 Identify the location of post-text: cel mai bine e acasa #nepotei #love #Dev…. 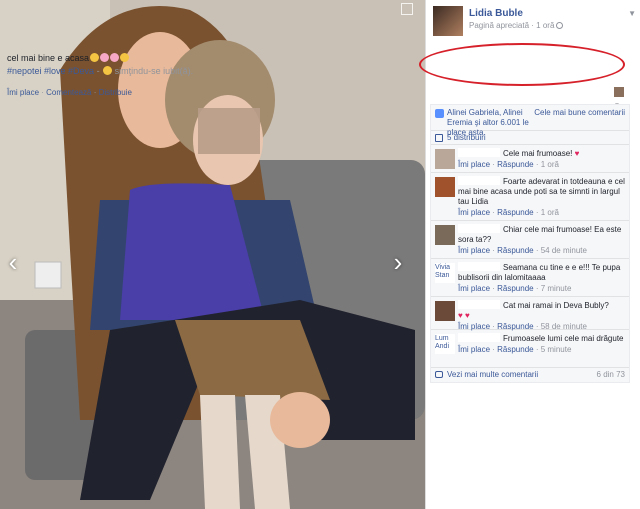
(100, 64).